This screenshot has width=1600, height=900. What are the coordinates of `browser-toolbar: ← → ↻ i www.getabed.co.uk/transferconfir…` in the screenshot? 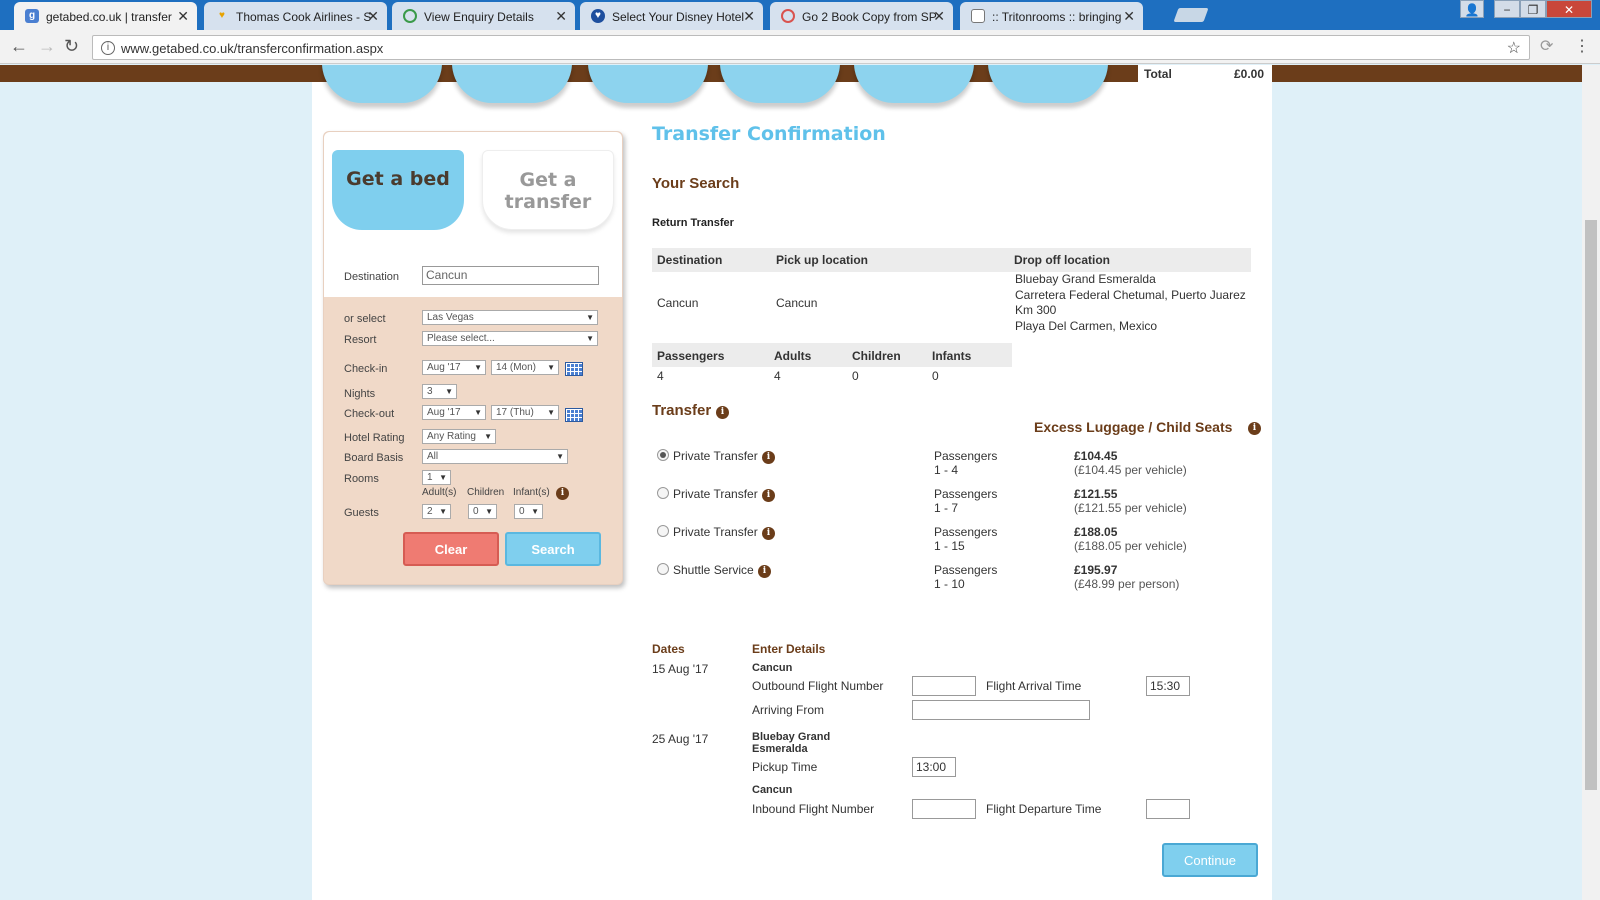 It's located at (800, 47).